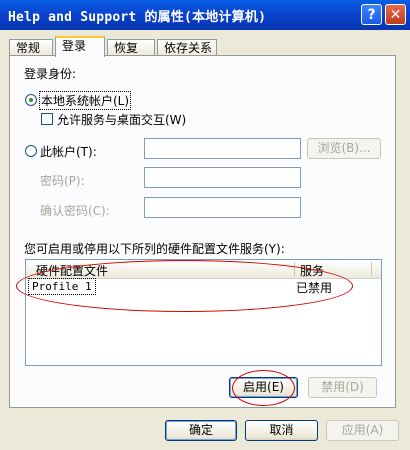  I want to click on confirm-password-label: 确认密码(C):, so click(75, 211).